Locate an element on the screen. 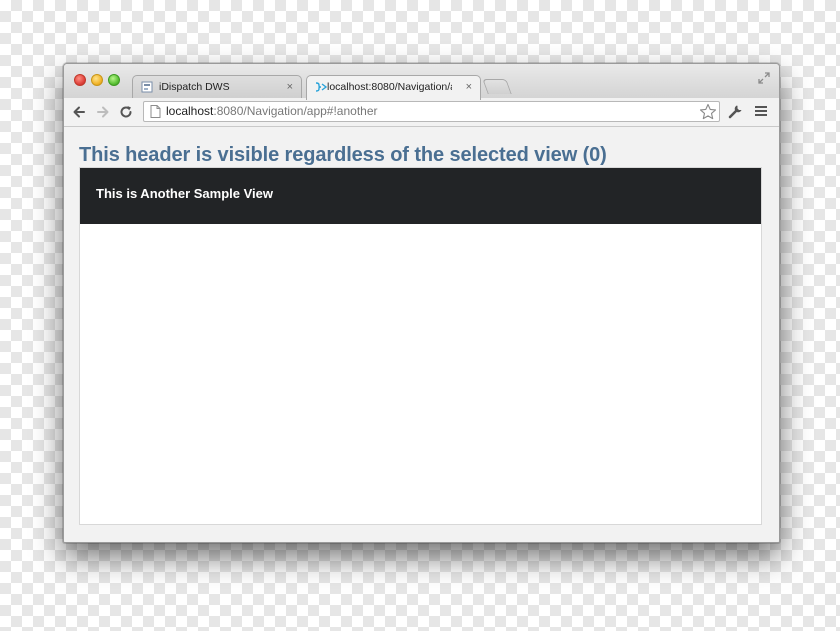 The height and width of the screenshot is (631, 840). page-icon is located at coordinates (155, 111).